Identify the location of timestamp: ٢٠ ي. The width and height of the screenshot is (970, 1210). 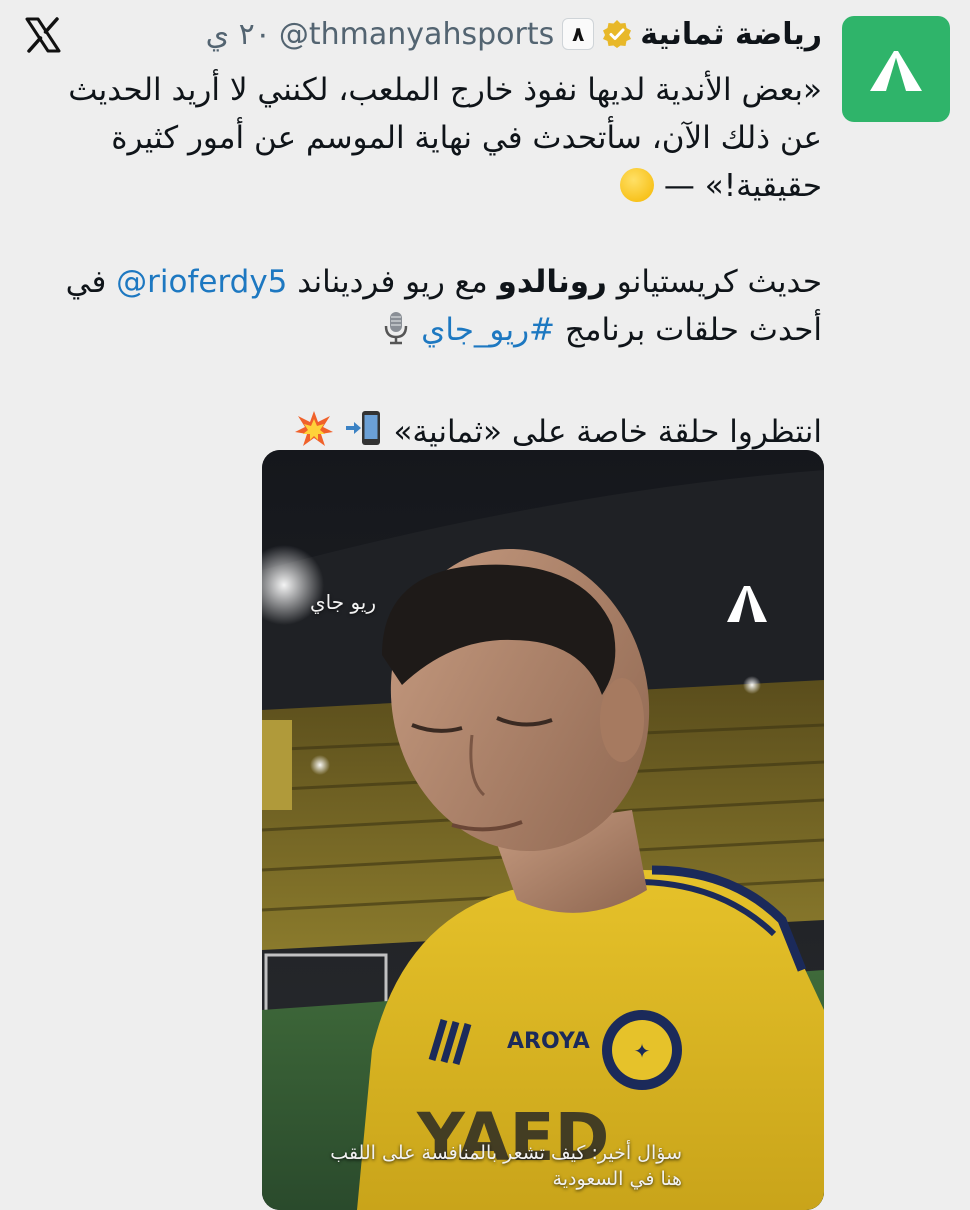
(238, 34).